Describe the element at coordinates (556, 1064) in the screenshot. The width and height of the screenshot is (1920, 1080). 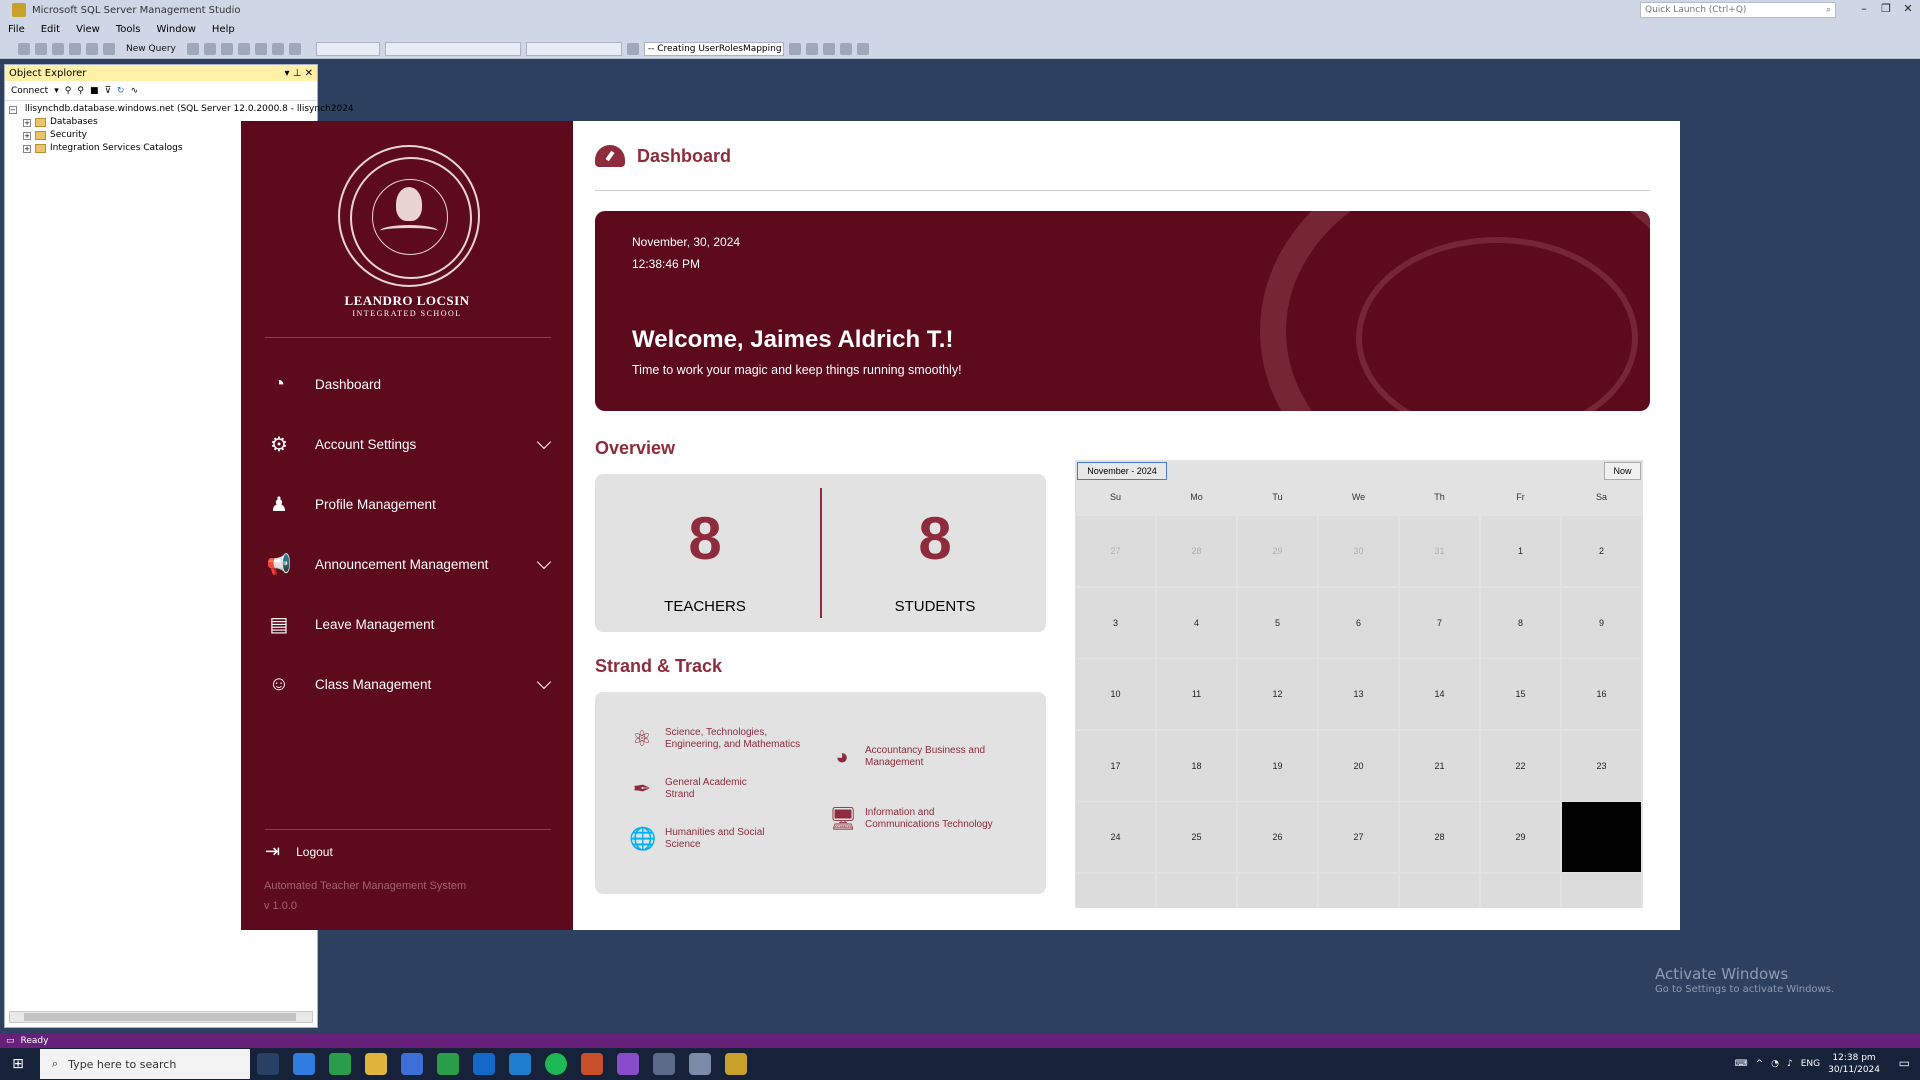
I see `spotify-icon` at that location.